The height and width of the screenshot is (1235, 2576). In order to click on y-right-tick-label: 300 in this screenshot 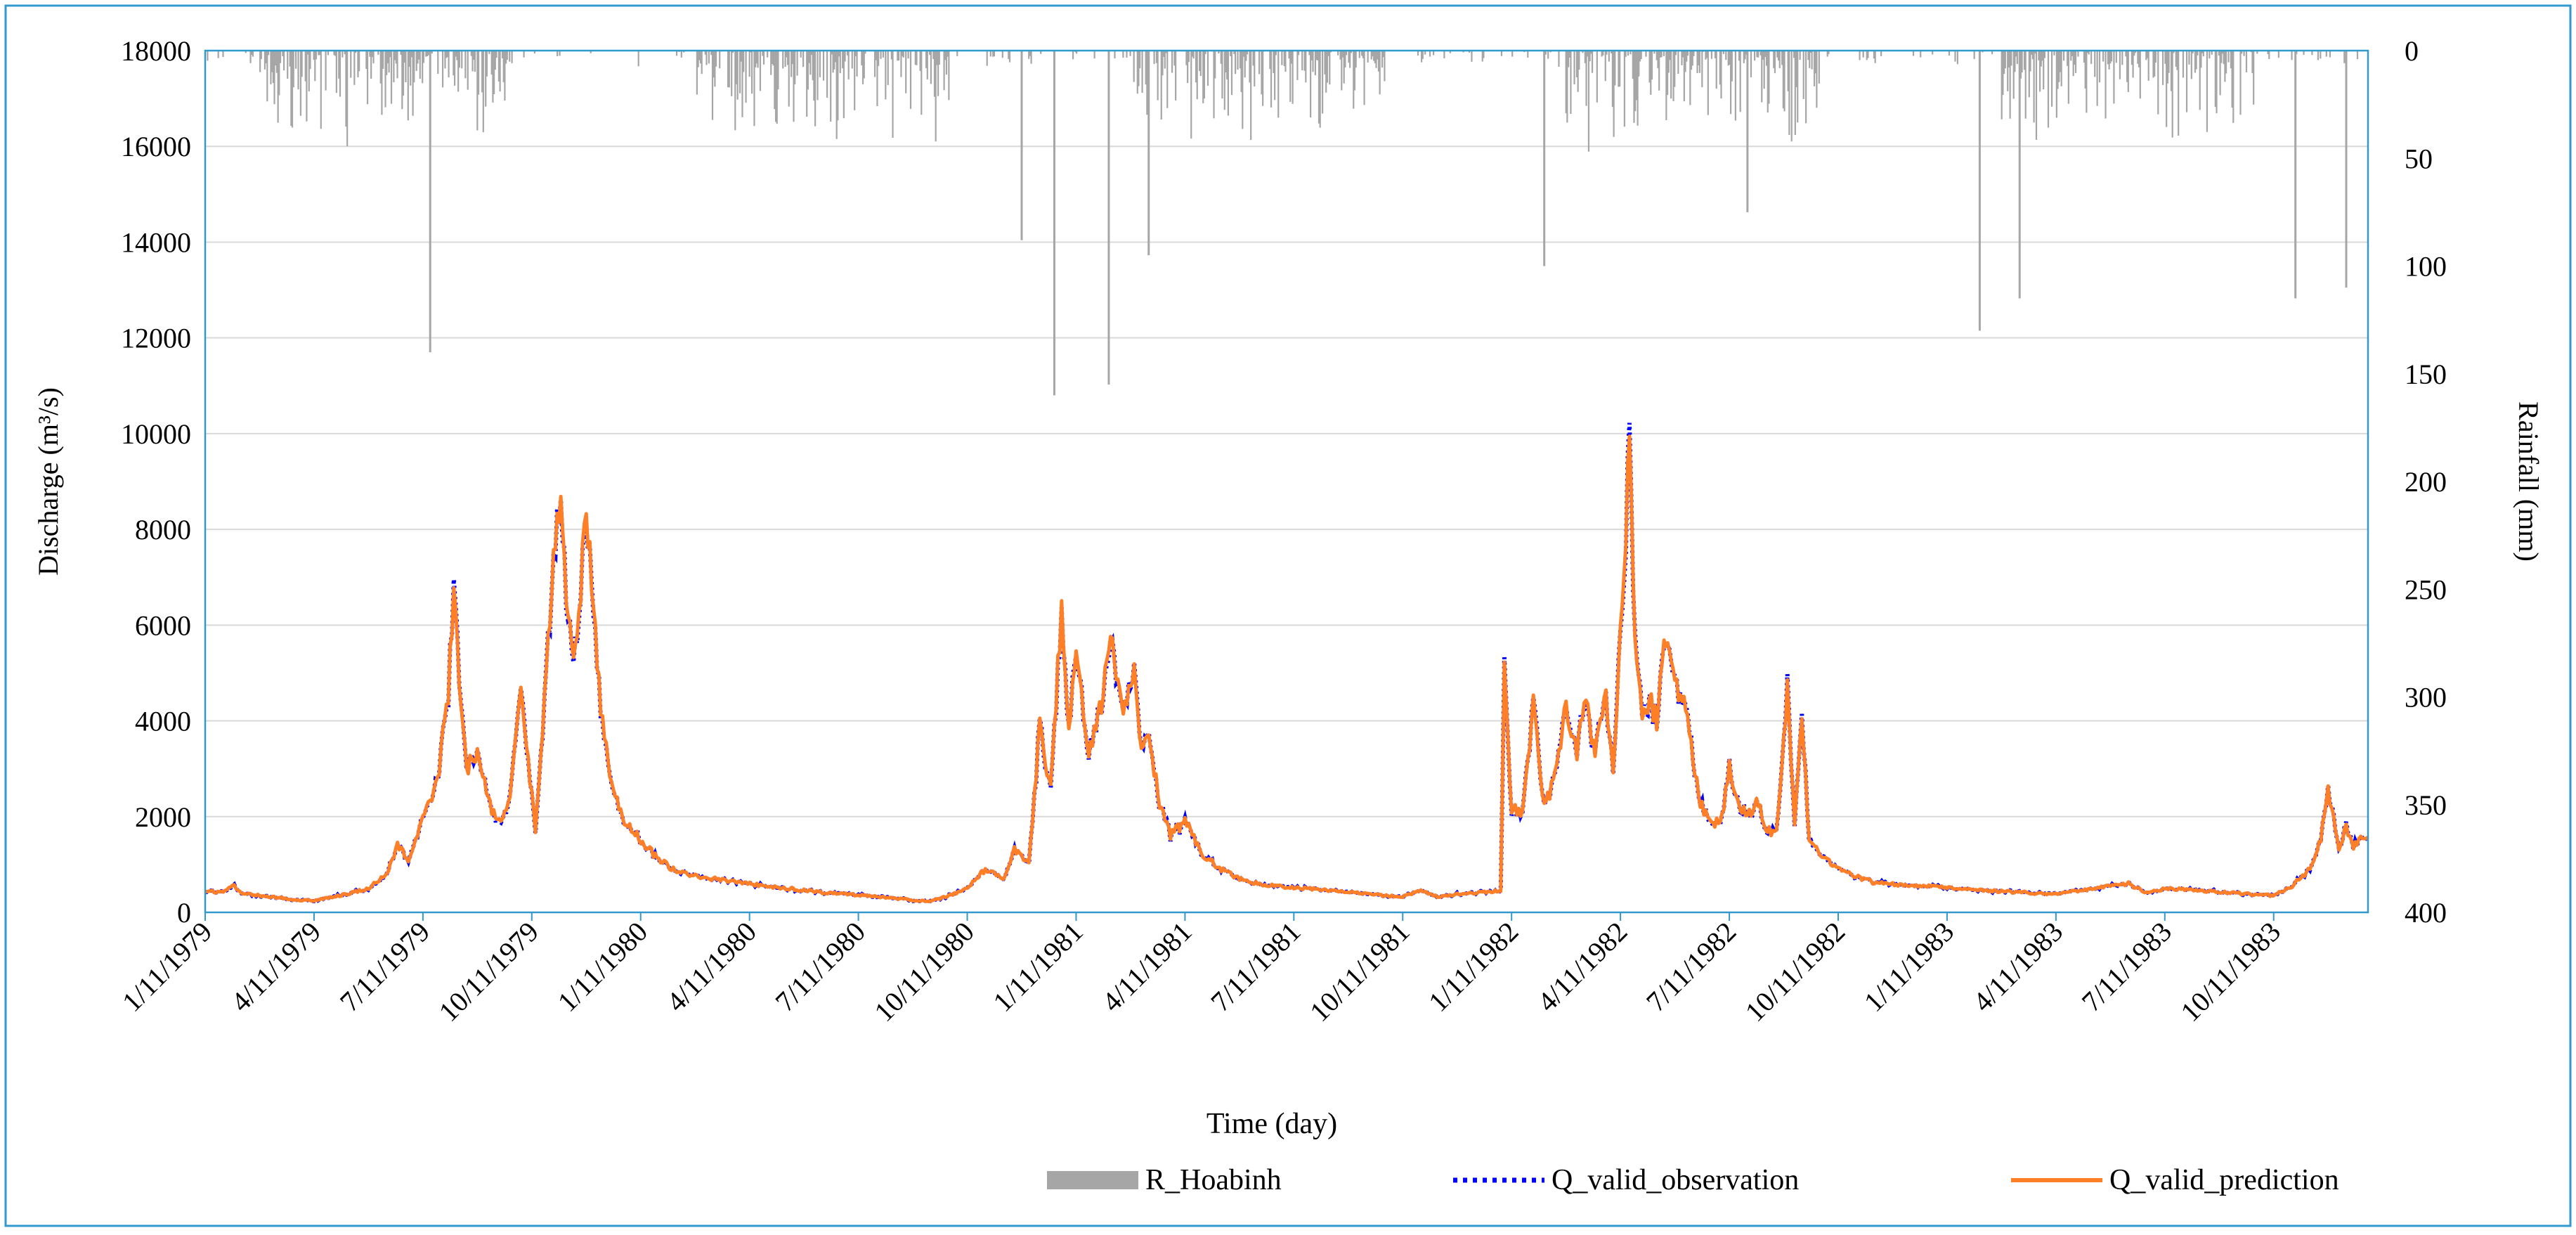, I will do `click(2426, 697)`.